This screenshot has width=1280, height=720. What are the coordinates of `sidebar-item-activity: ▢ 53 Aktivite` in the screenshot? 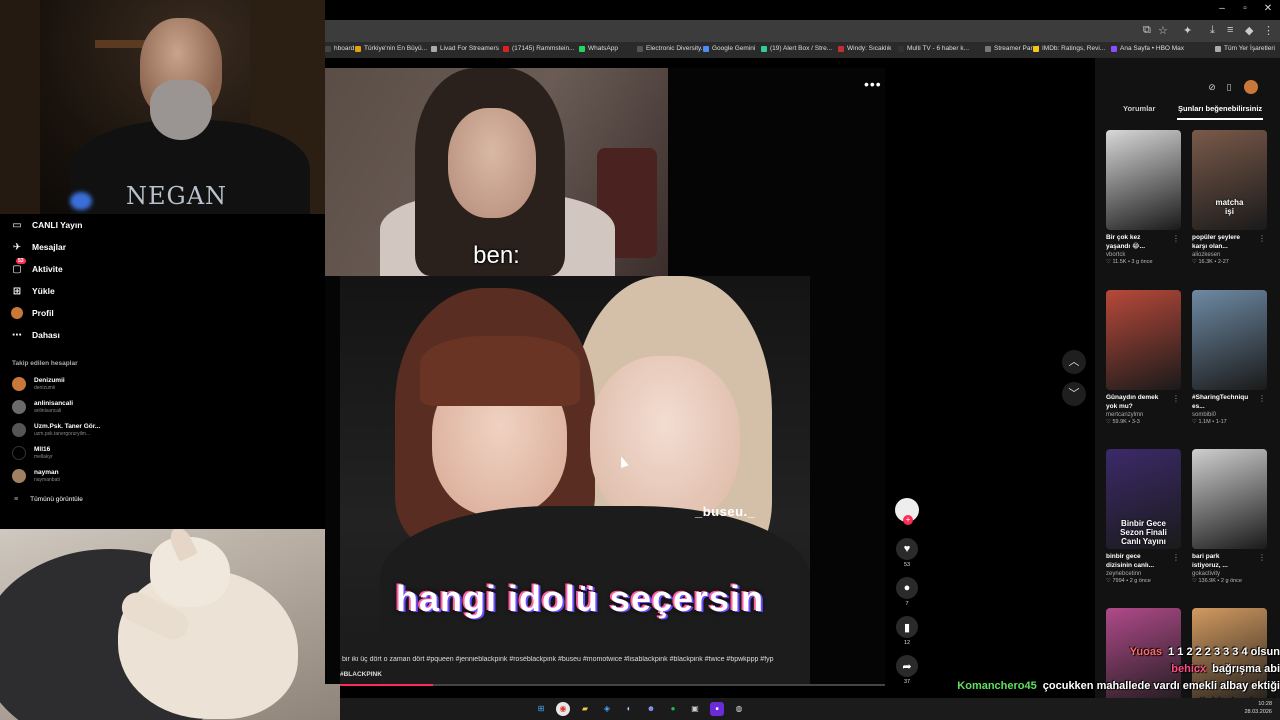 It's located at (37, 266).